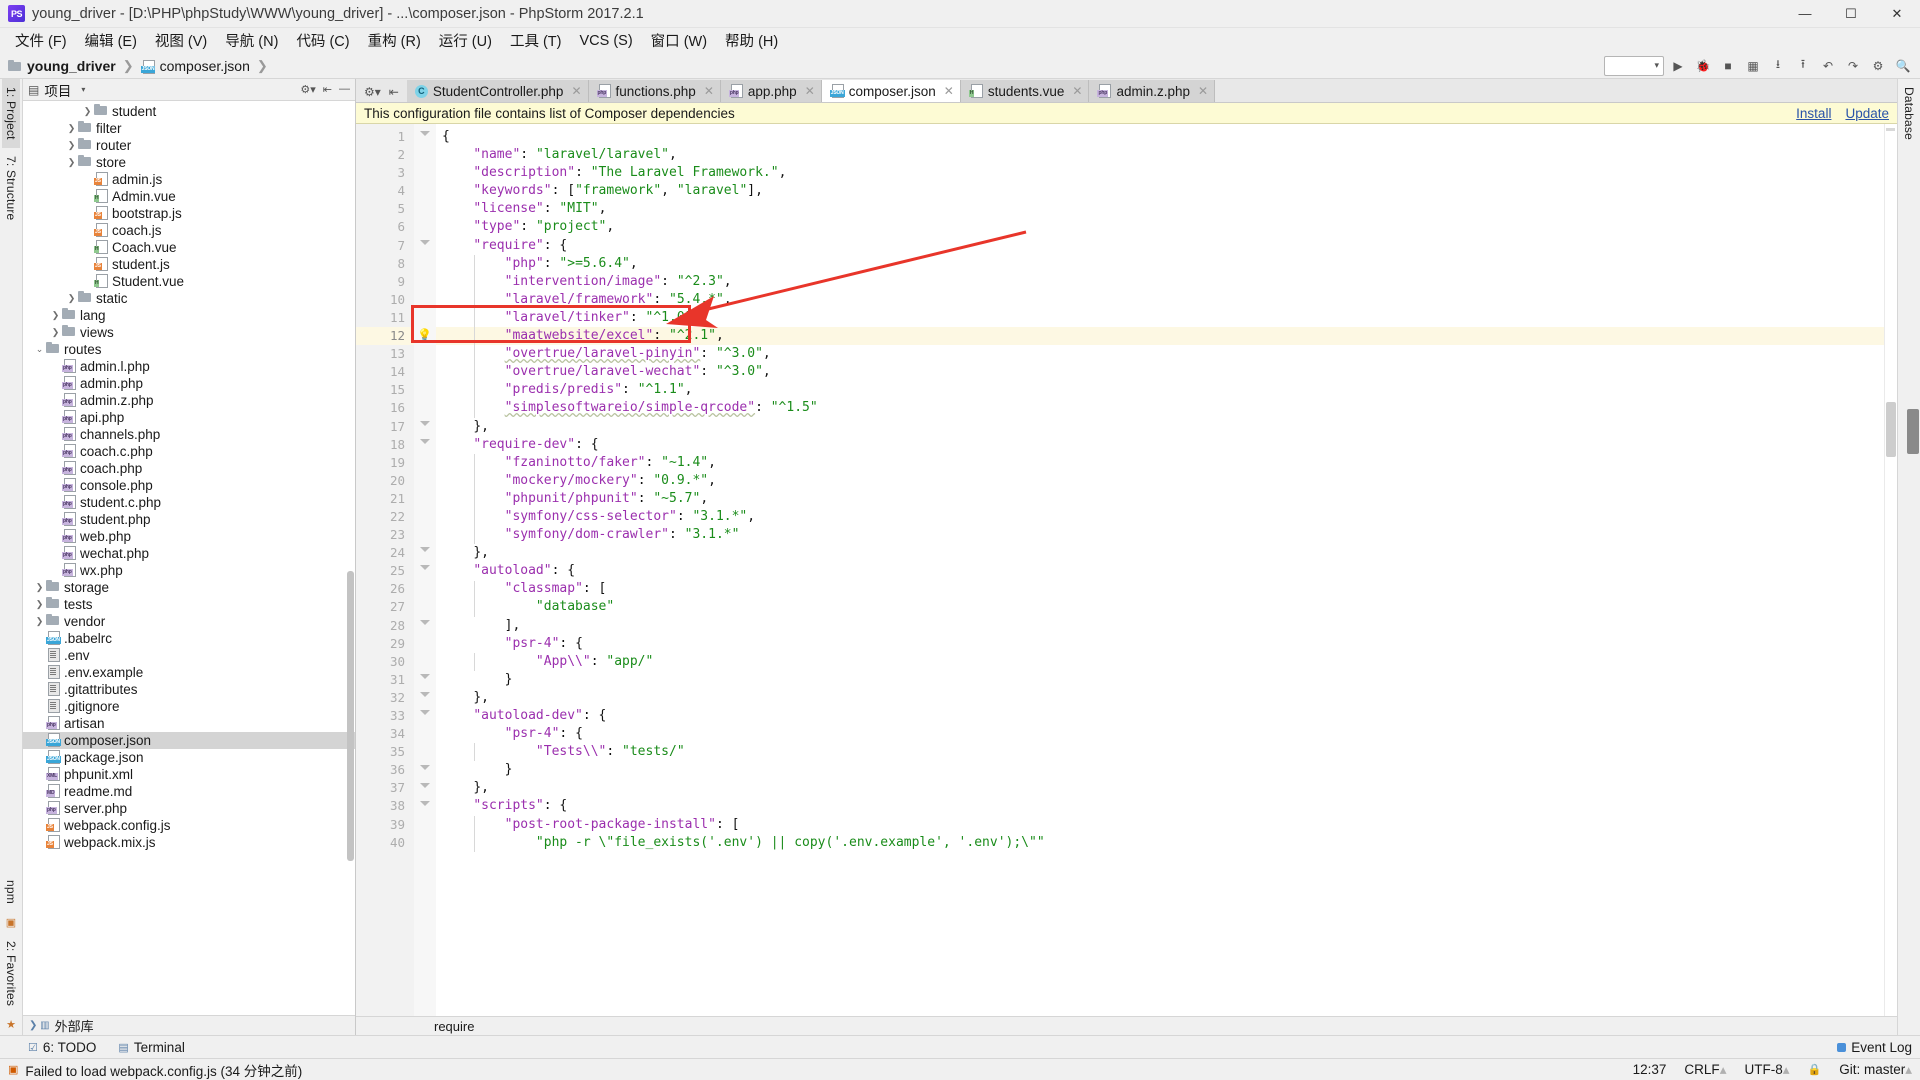 The image size is (1920, 1080). What do you see at coordinates (1828, 65) in the screenshot?
I see `undo-button: ↶` at bounding box center [1828, 65].